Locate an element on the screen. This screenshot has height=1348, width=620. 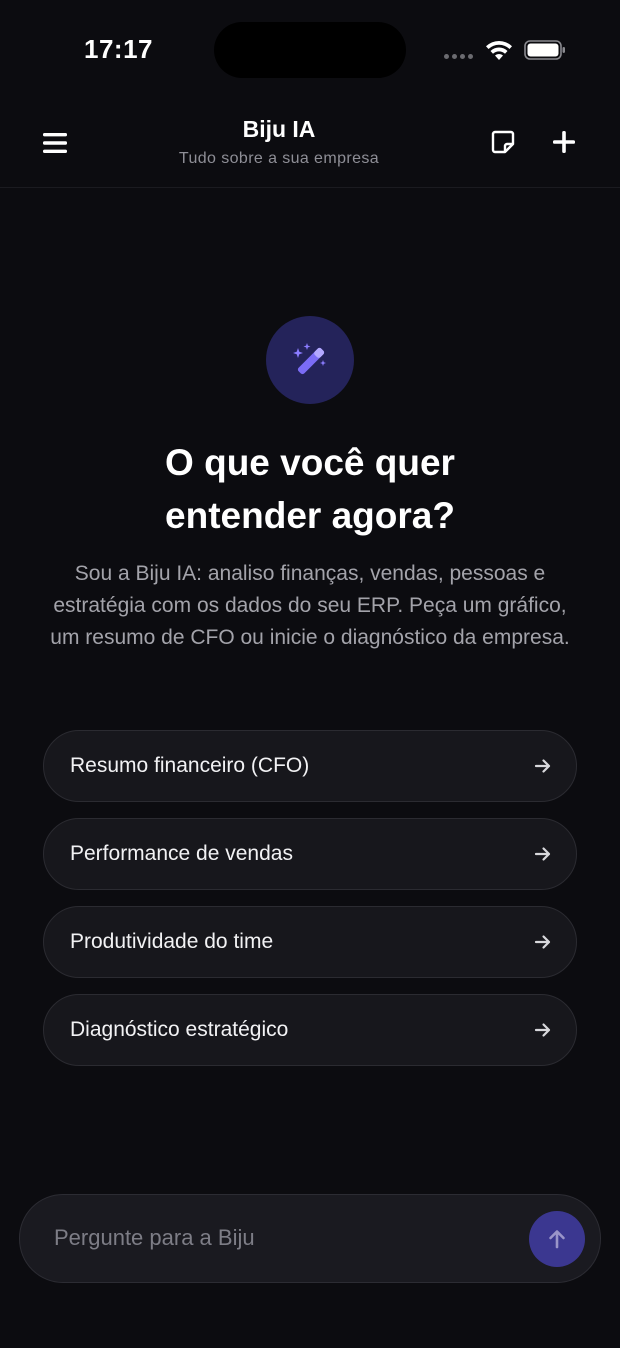
send-button is located at coordinates (557, 1239).